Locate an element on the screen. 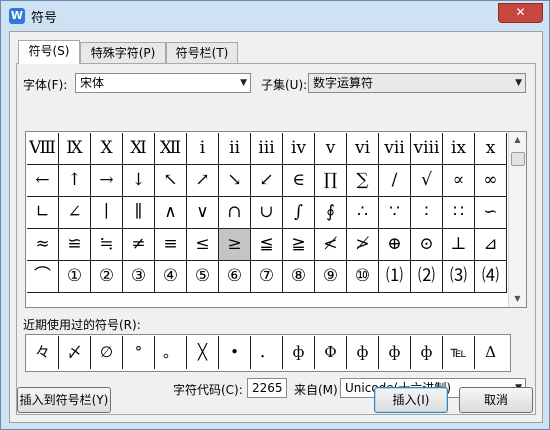 This screenshot has width=550, height=430. title-bar: W 符号 ✕ is located at coordinates (275, 16).